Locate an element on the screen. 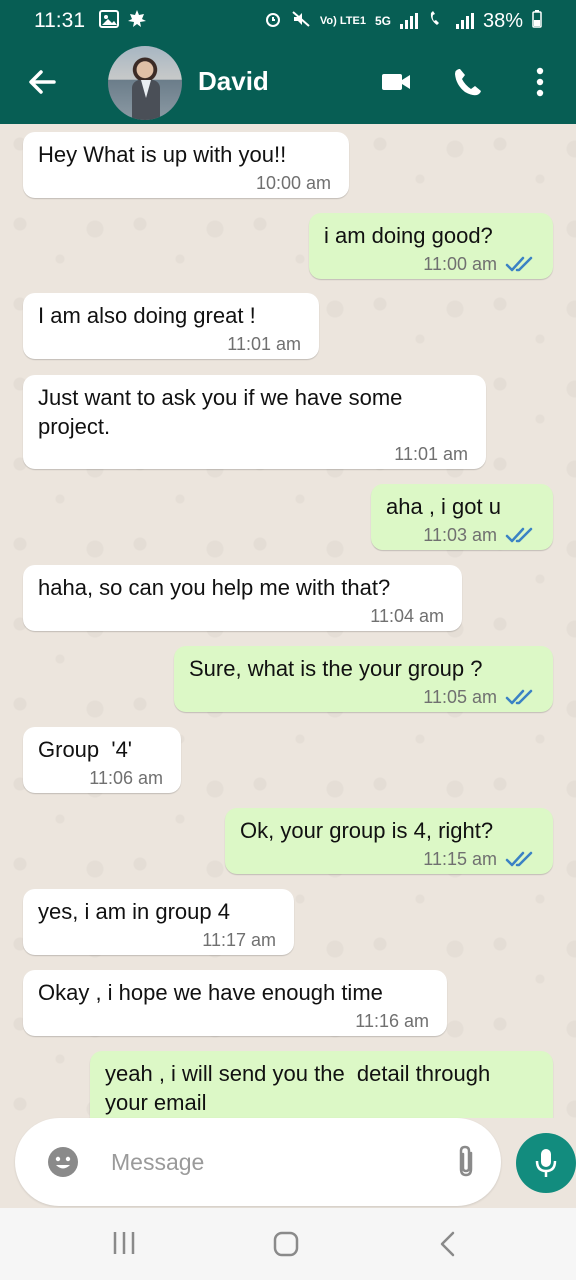 This screenshot has height=1280, width=576. alarm-icon is located at coordinates (273, 21).